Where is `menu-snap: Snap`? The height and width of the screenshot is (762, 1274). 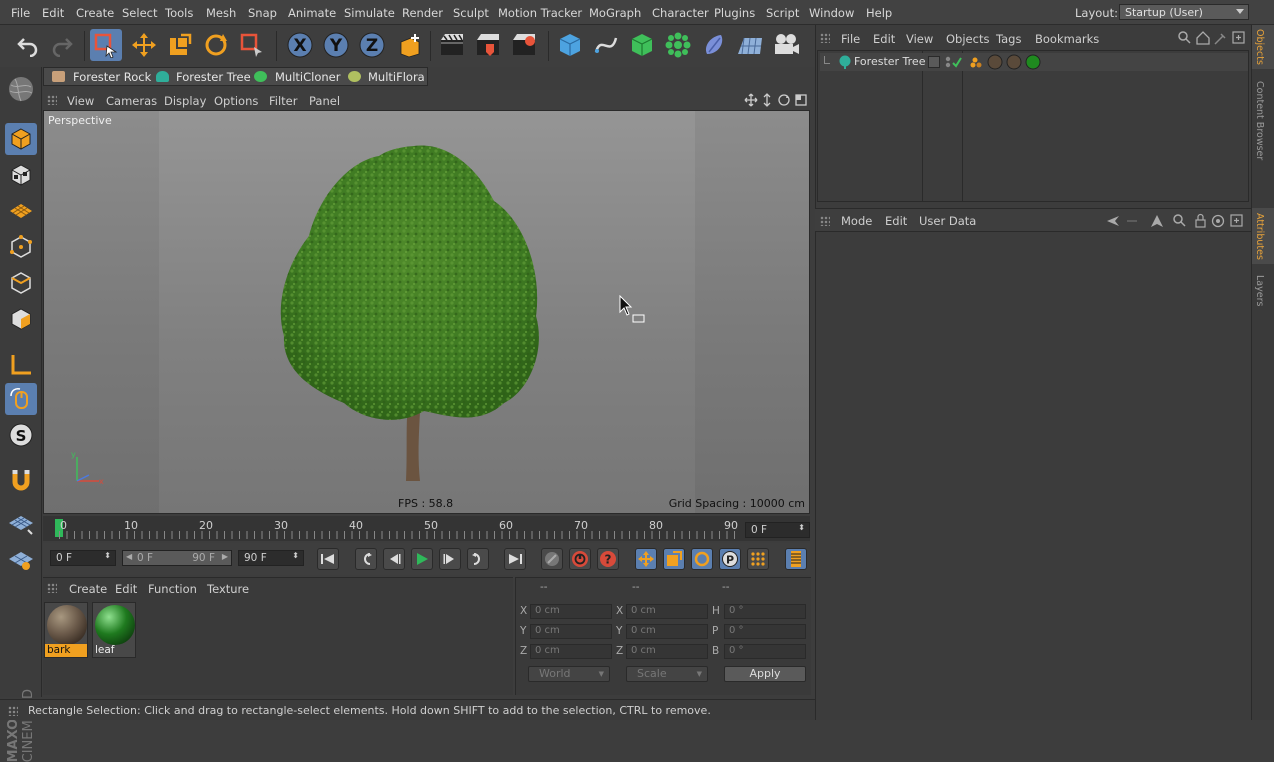
menu-snap: Snap is located at coordinates (262, 13).